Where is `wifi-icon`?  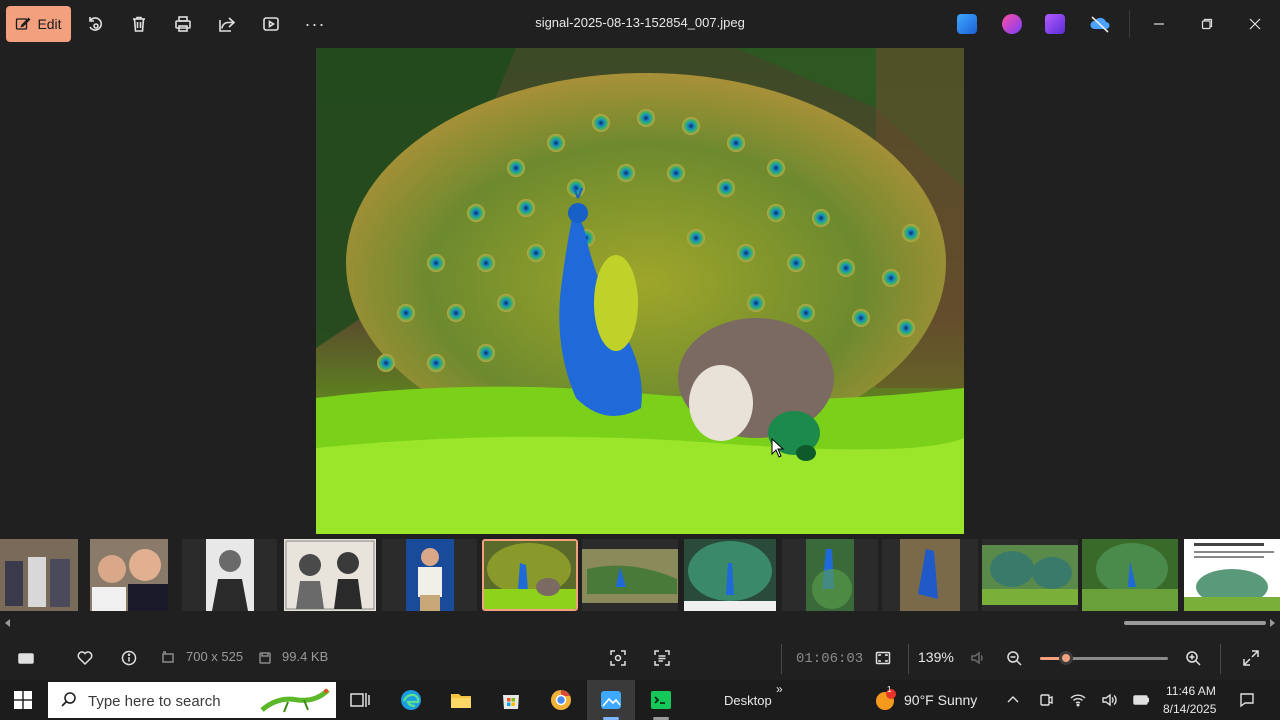 wifi-icon is located at coordinates (1078, 700).